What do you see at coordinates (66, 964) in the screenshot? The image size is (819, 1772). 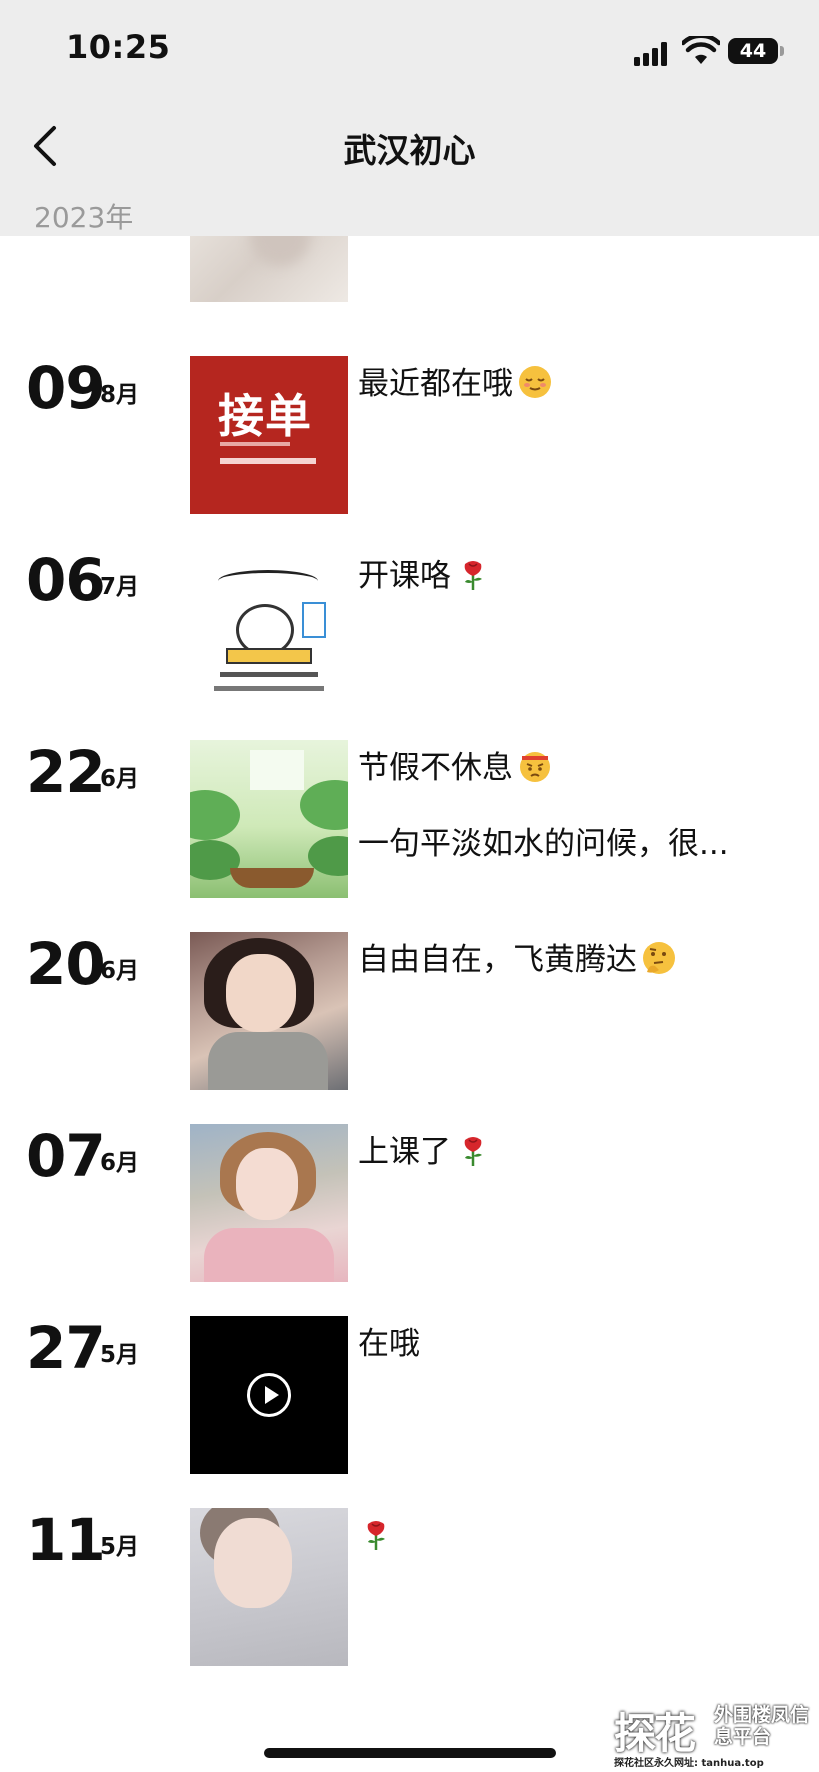 I see `entry-day: 20` at bounding box center [66, 964].